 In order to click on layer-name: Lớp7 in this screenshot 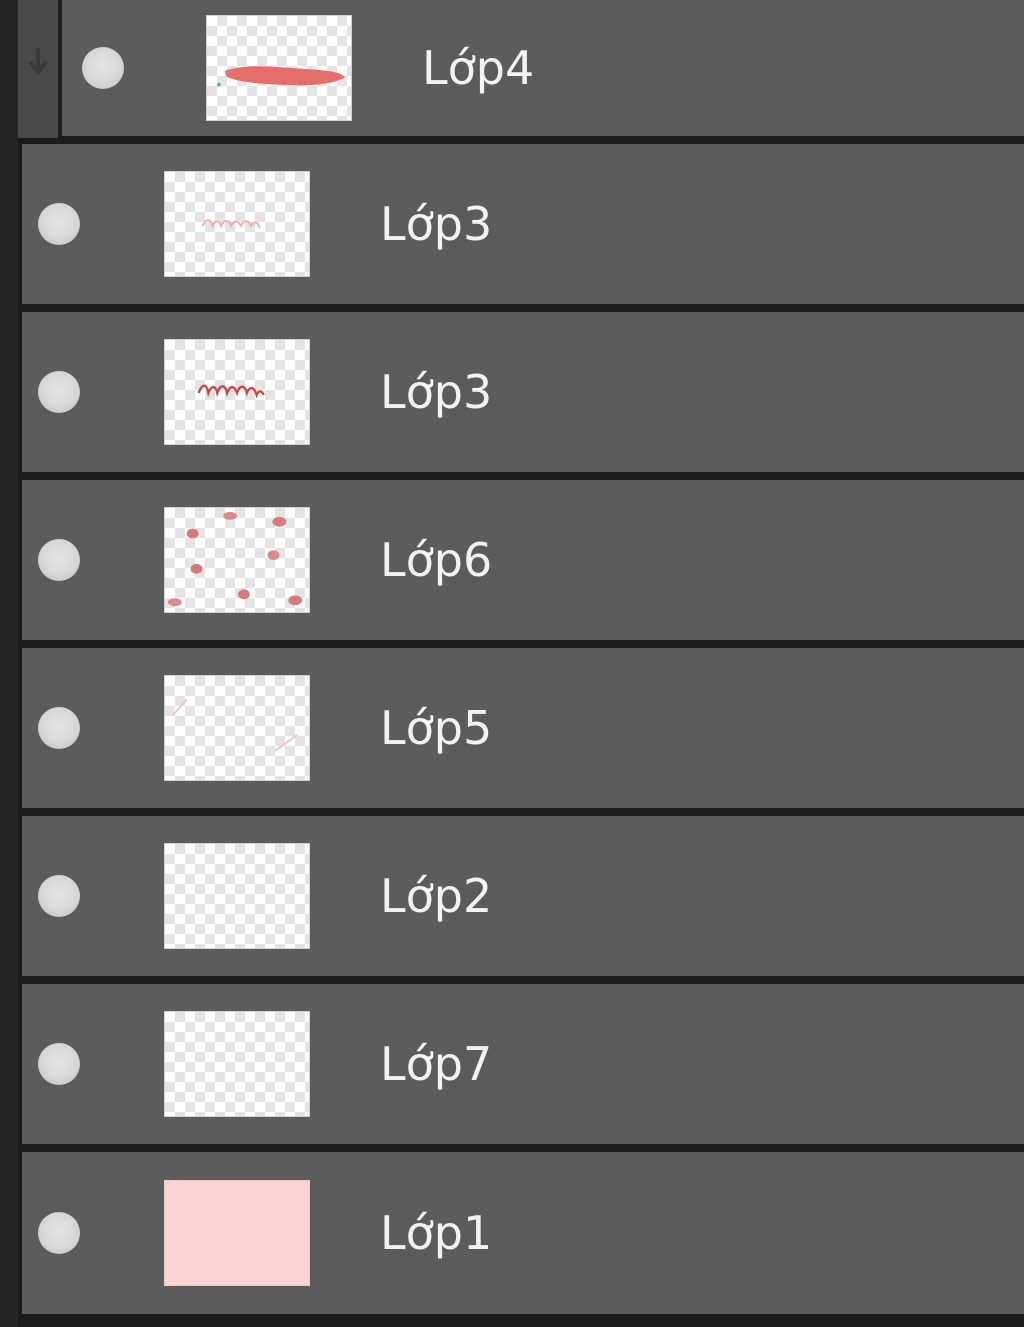, I will do `click(436, 1064)`.